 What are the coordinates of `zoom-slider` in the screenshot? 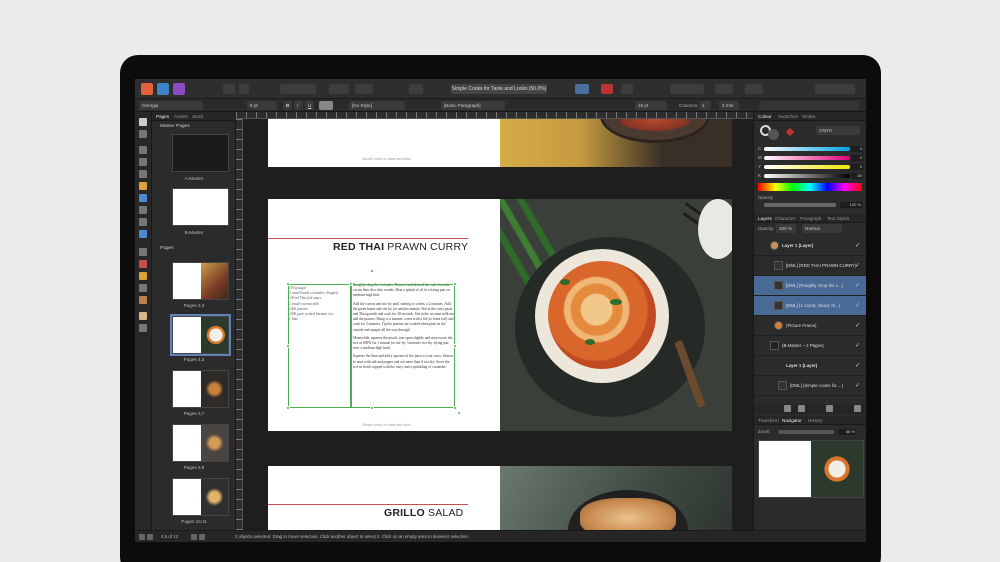 It's located at (806, 432).